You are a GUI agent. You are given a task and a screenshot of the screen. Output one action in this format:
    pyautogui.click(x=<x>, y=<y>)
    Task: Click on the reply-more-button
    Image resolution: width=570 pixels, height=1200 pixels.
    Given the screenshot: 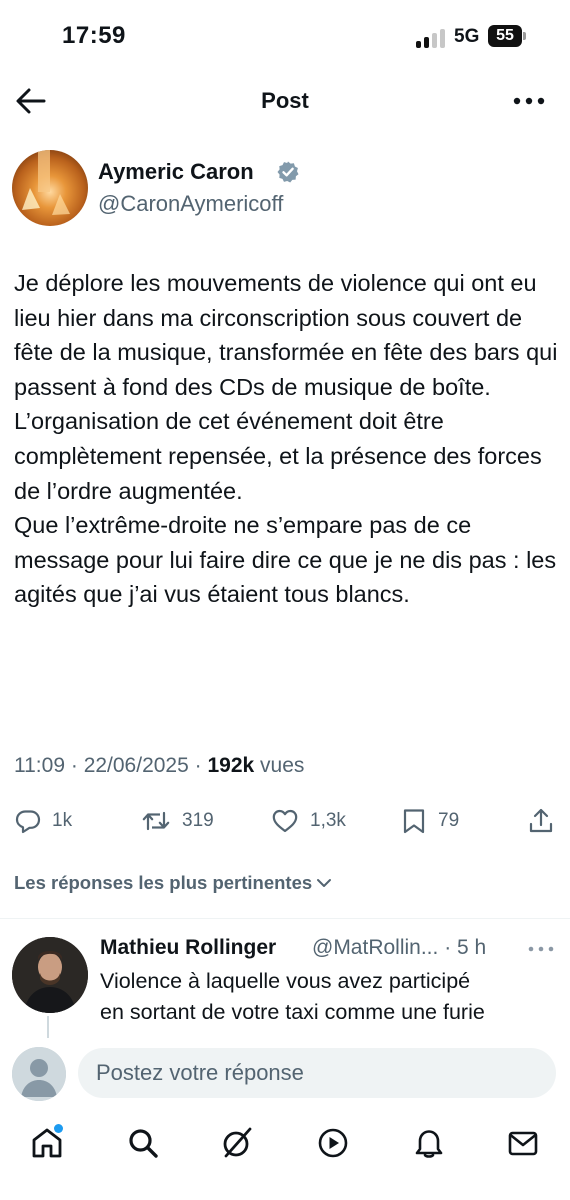 What is the action you would take?
    pyautogui.click(x=541, y=949)
    